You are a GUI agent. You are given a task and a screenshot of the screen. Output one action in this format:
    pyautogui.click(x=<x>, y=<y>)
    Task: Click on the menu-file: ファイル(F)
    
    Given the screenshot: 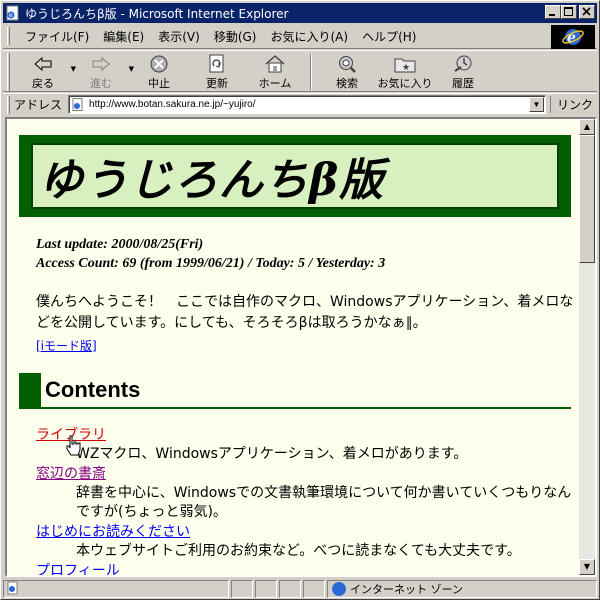 What is the action you would take?
    pyautogui.click(x=57, y=36)
    